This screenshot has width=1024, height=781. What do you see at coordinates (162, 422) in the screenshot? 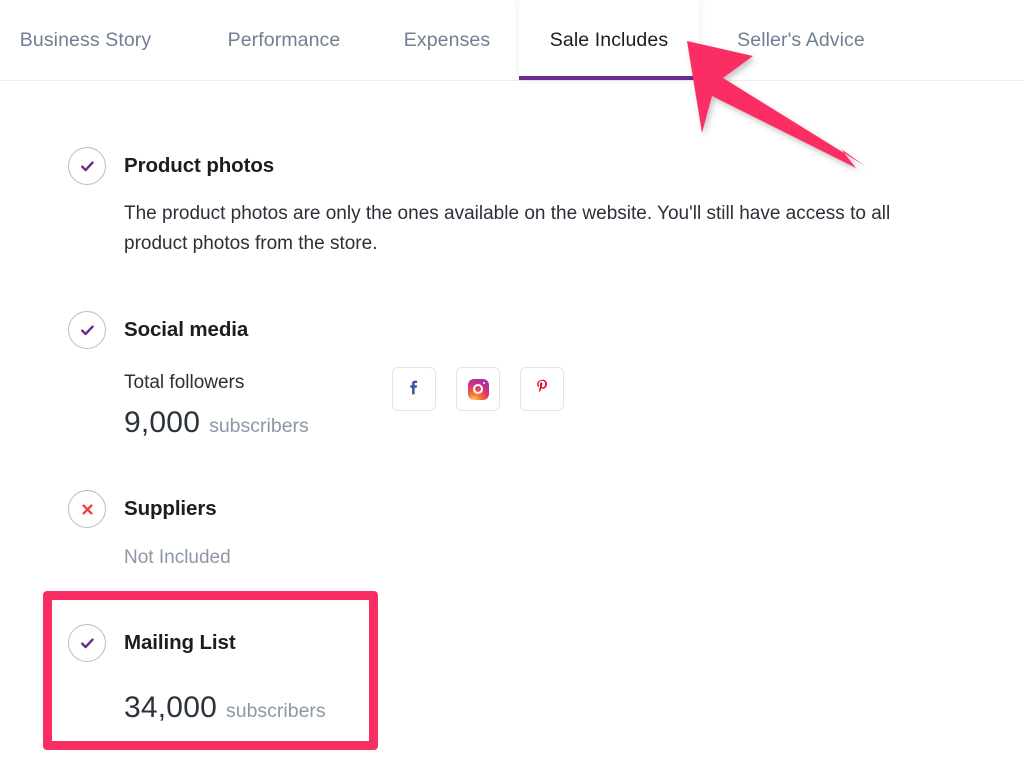
I see `followers-count: 9,000` at bounding box center [162, 422].